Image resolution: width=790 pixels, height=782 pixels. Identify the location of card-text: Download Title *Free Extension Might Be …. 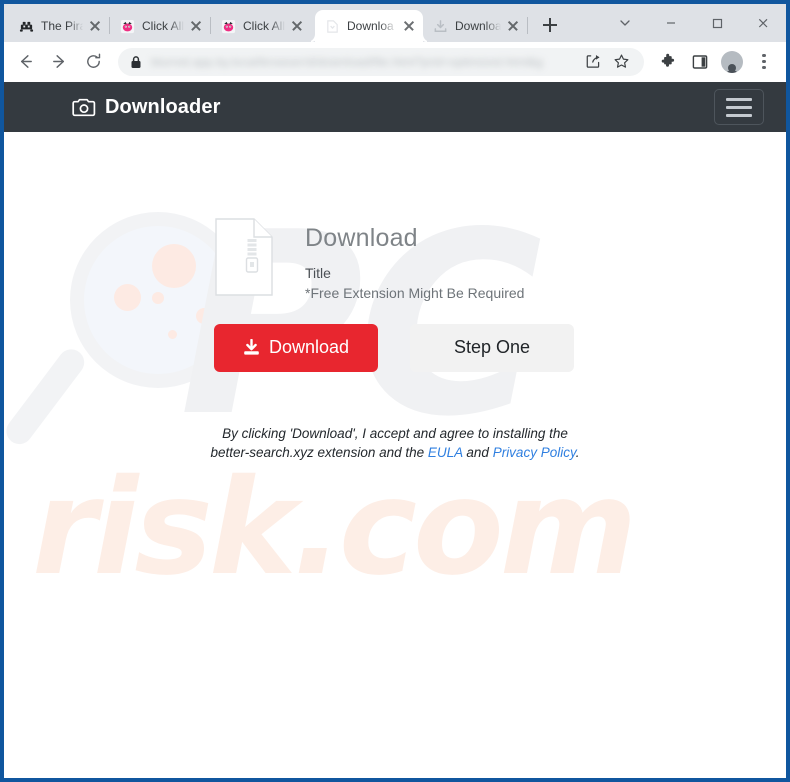
(414, 259).